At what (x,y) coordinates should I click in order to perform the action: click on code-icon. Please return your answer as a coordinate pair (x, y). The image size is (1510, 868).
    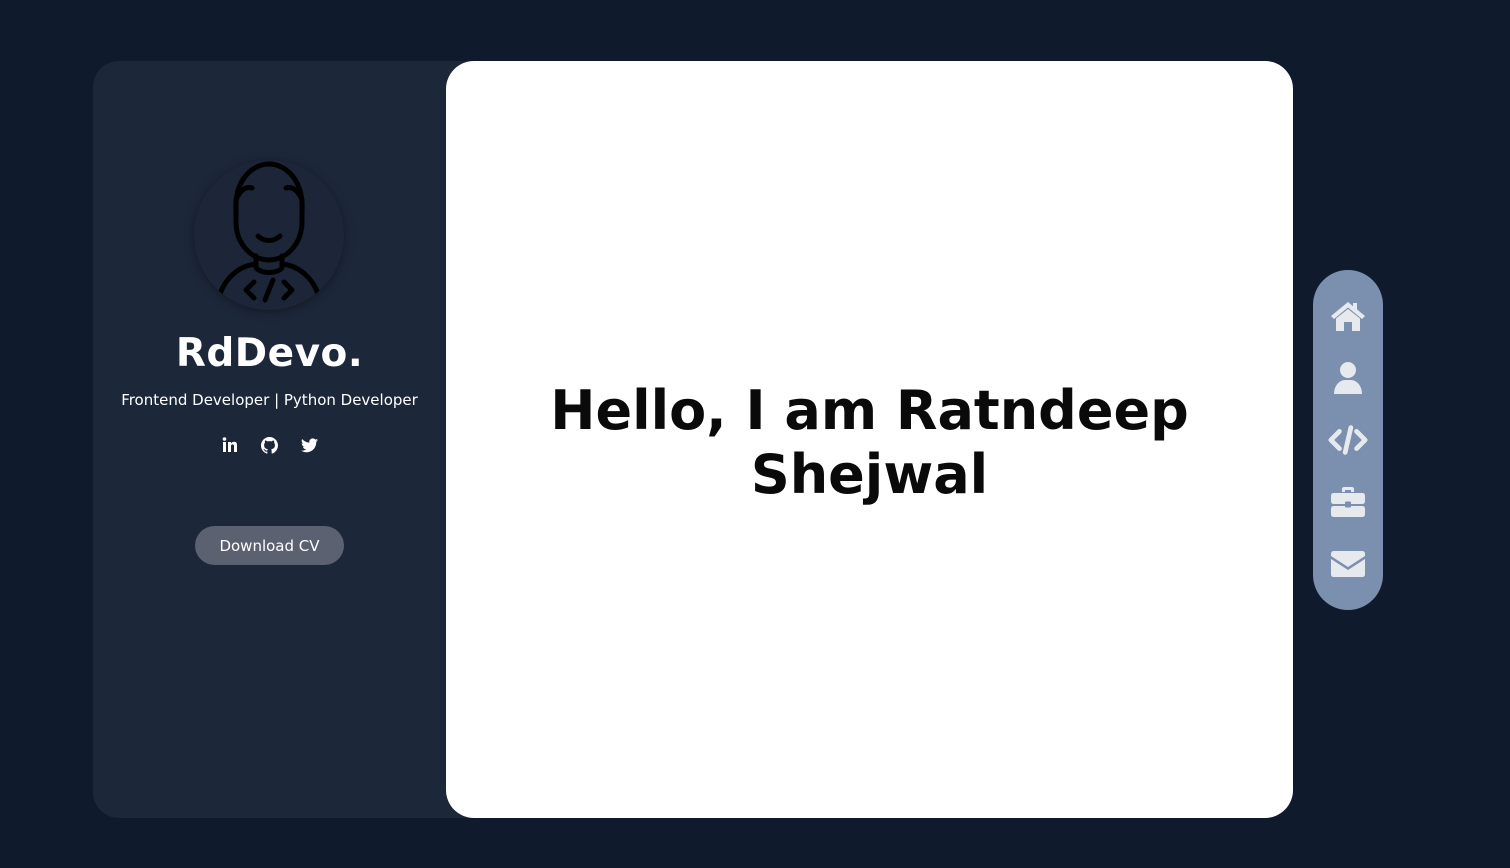
    Looking at the image, I should click on (1348, 440).